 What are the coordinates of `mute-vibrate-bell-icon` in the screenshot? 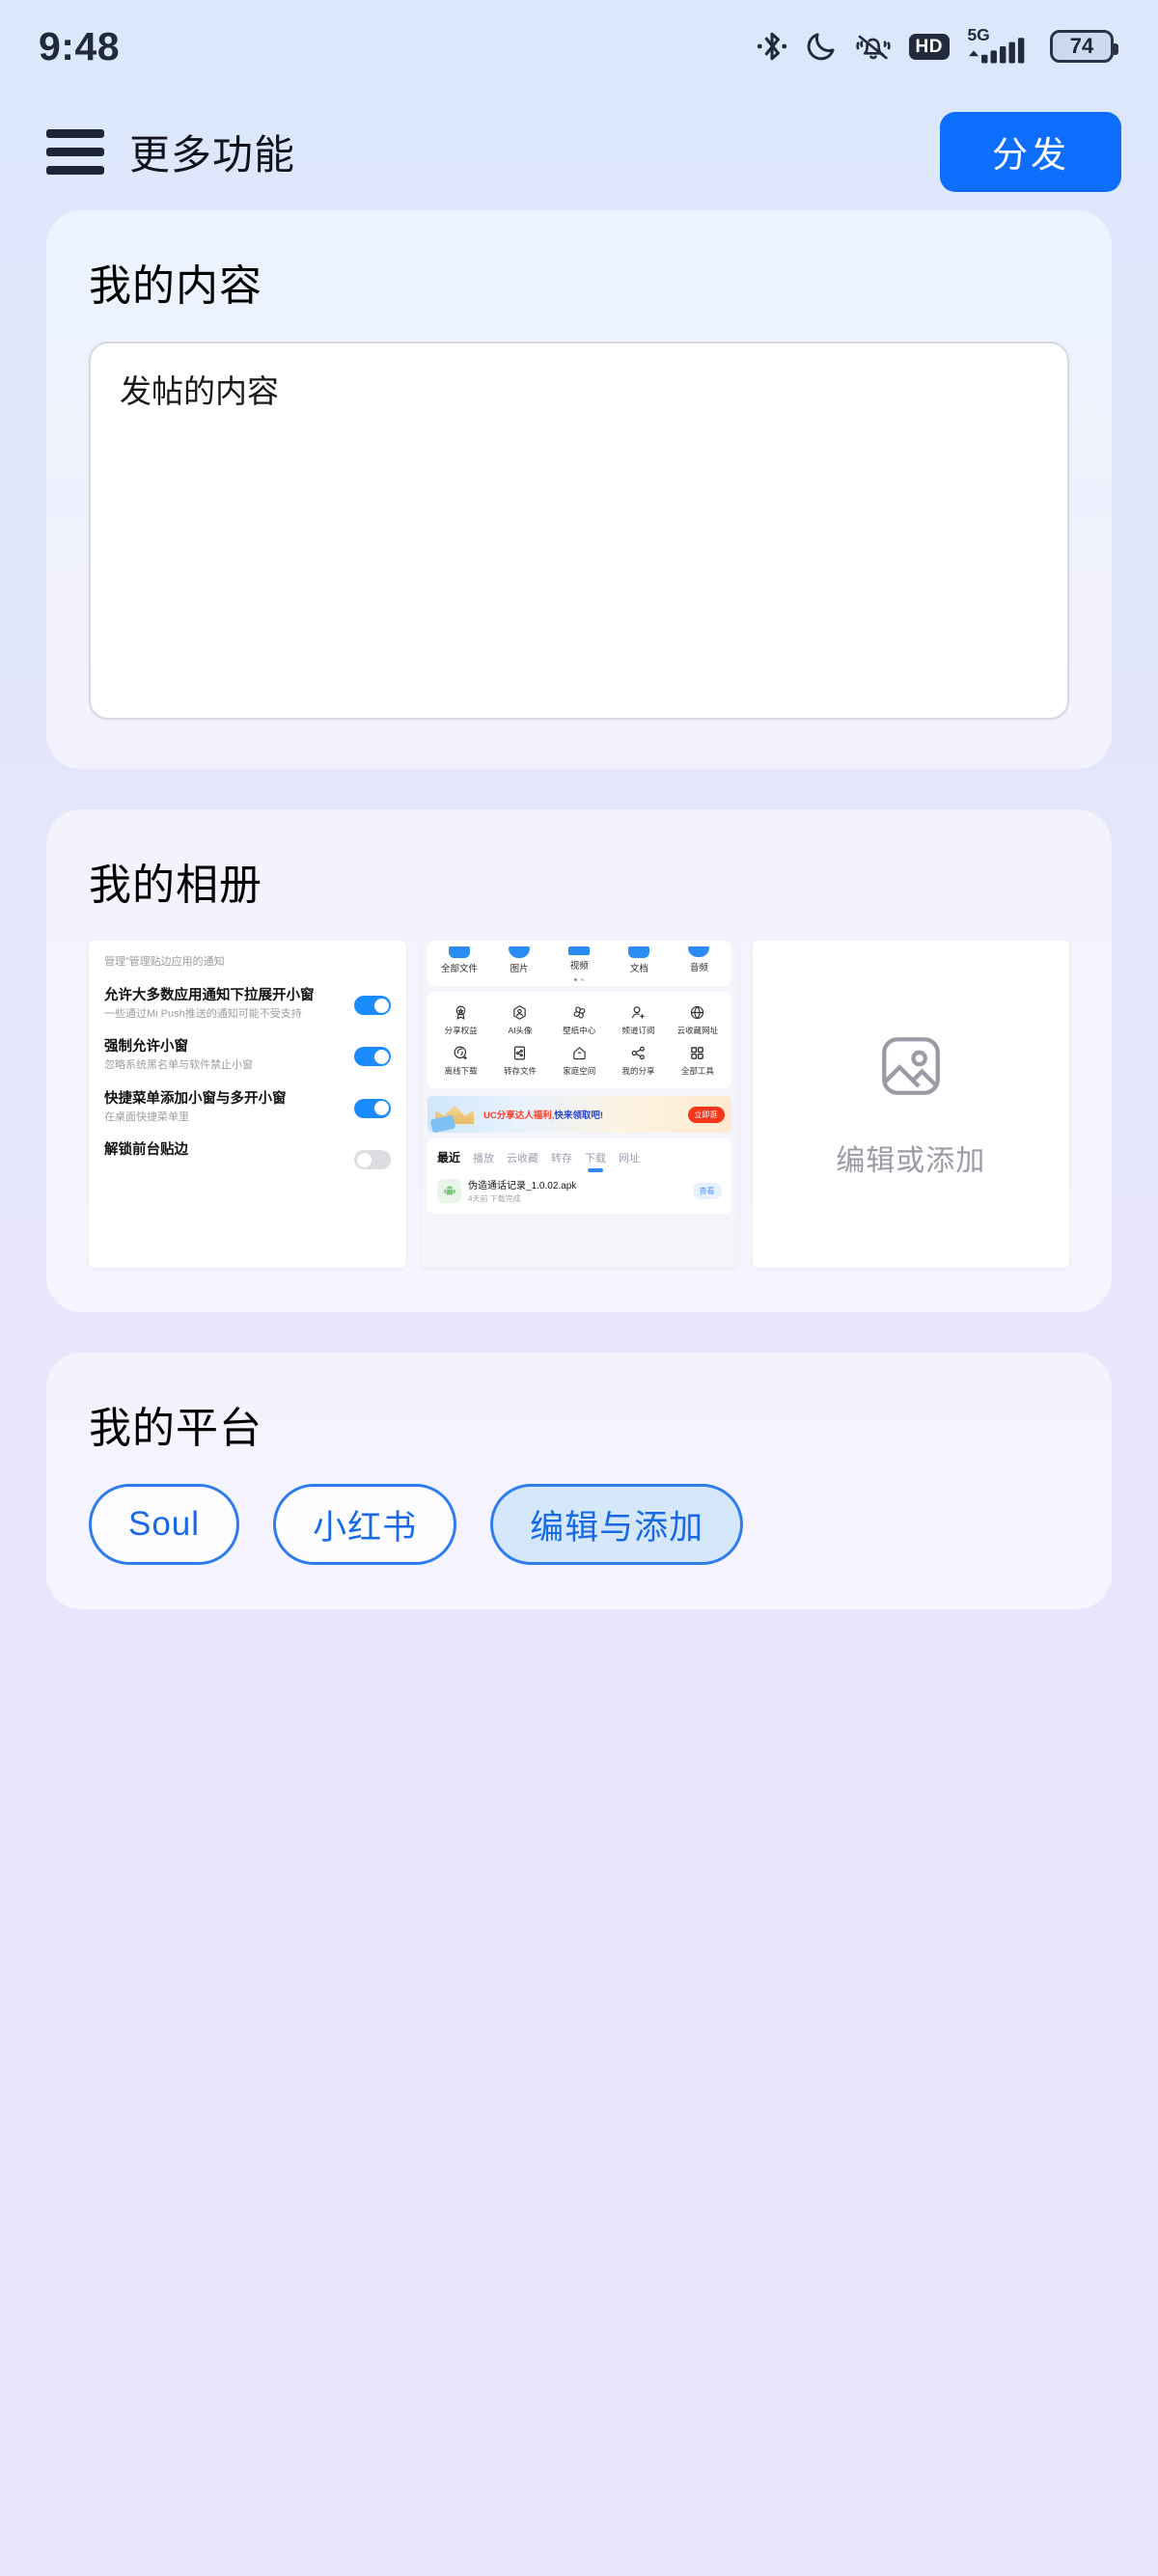 It's located at (873, 46).